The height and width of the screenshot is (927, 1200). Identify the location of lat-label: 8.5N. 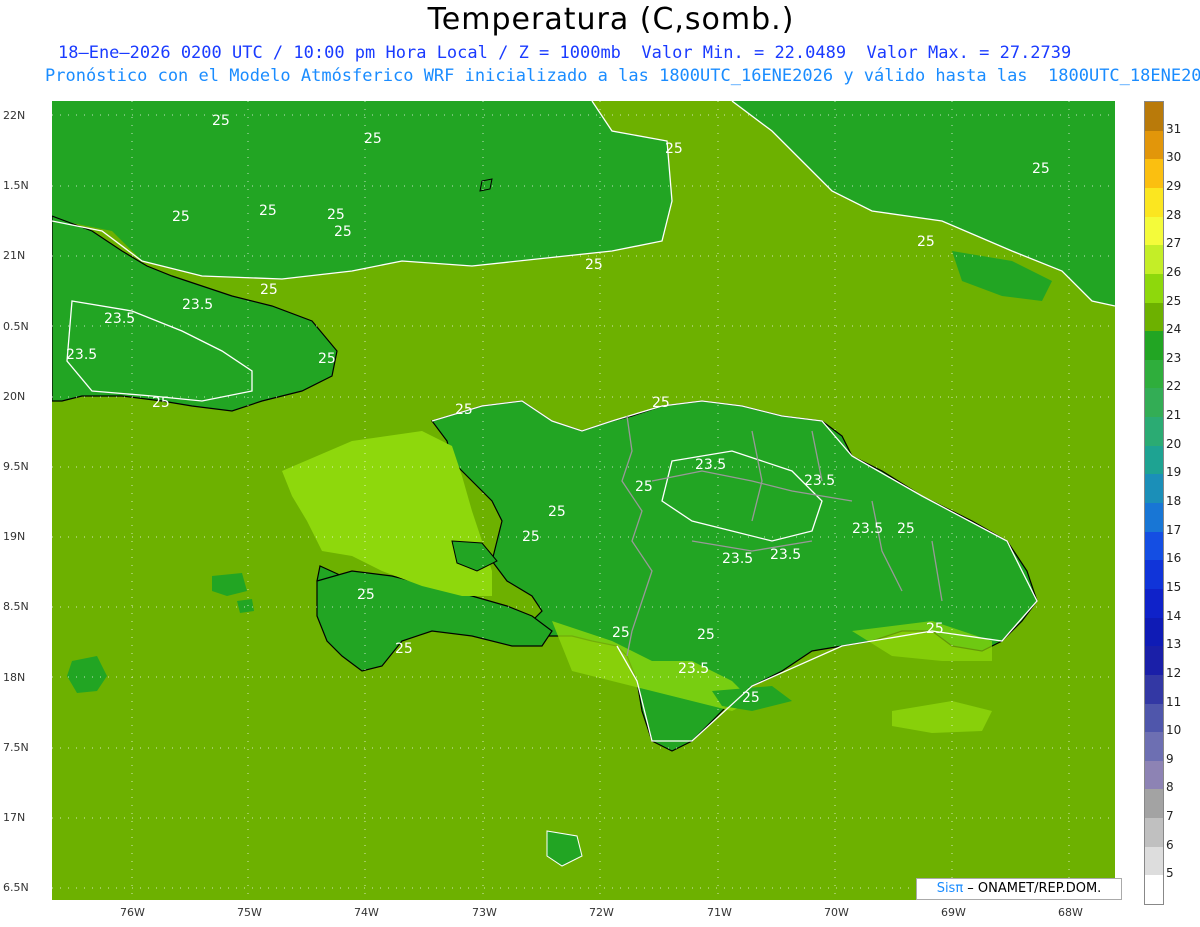
(16, 606).